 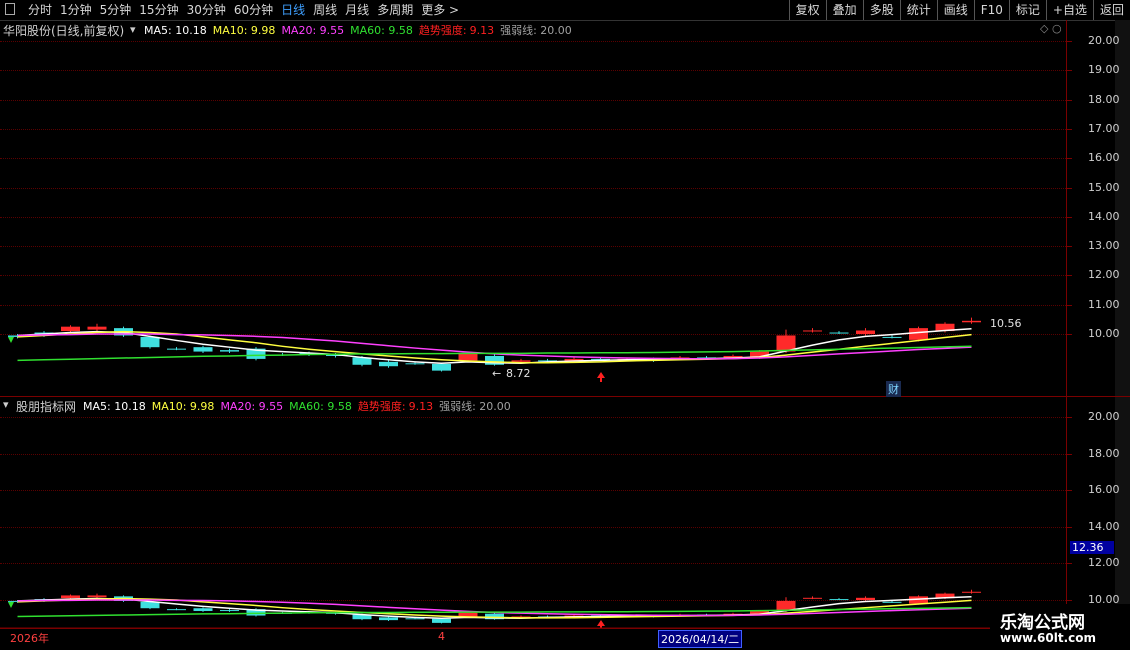 I want to click on watermark-url: www.60lt.com, so click(x=1048, y=638).